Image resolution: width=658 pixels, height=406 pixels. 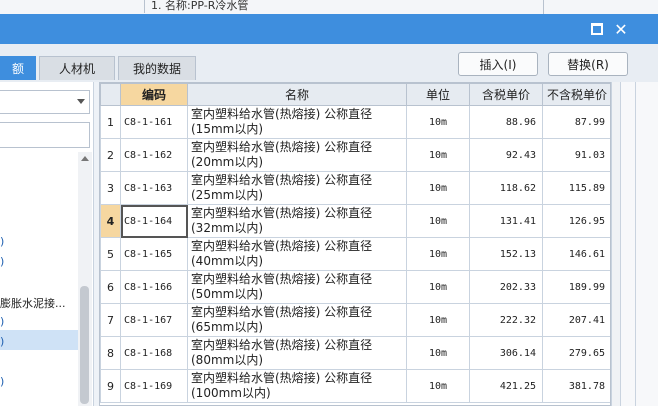 I want to click on cell-price-notax: 87.99, so click(x=576, y=122).